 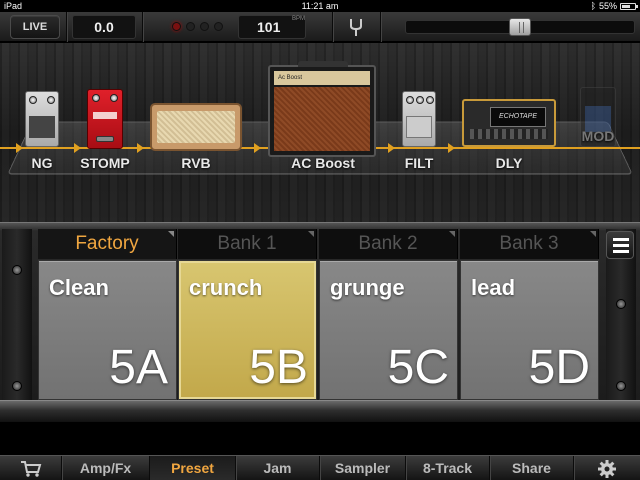 I want to click on preset-name: Clean, so click(x=79, y=287).